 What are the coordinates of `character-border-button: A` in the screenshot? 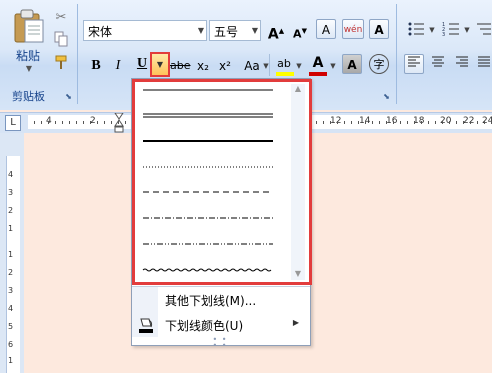 It's located at (379, 29).